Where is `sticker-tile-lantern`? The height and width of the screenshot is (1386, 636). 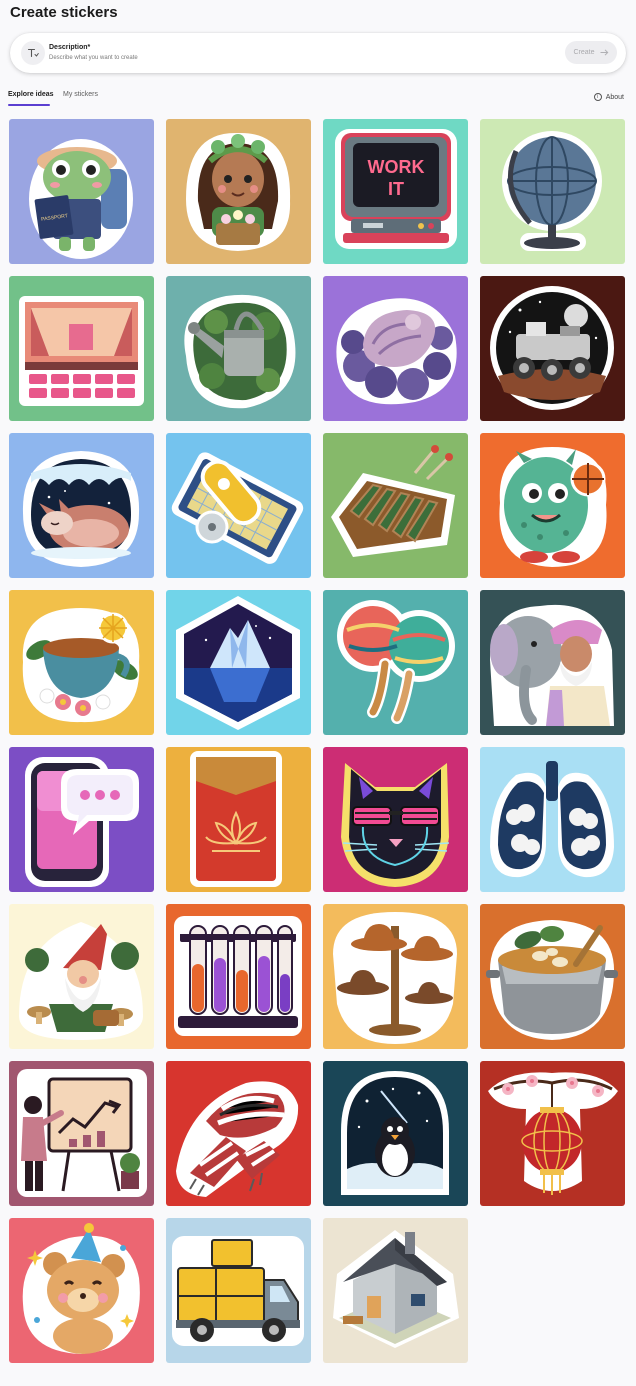 sticker-tile-lantern is located at coordinates (552, 1133).